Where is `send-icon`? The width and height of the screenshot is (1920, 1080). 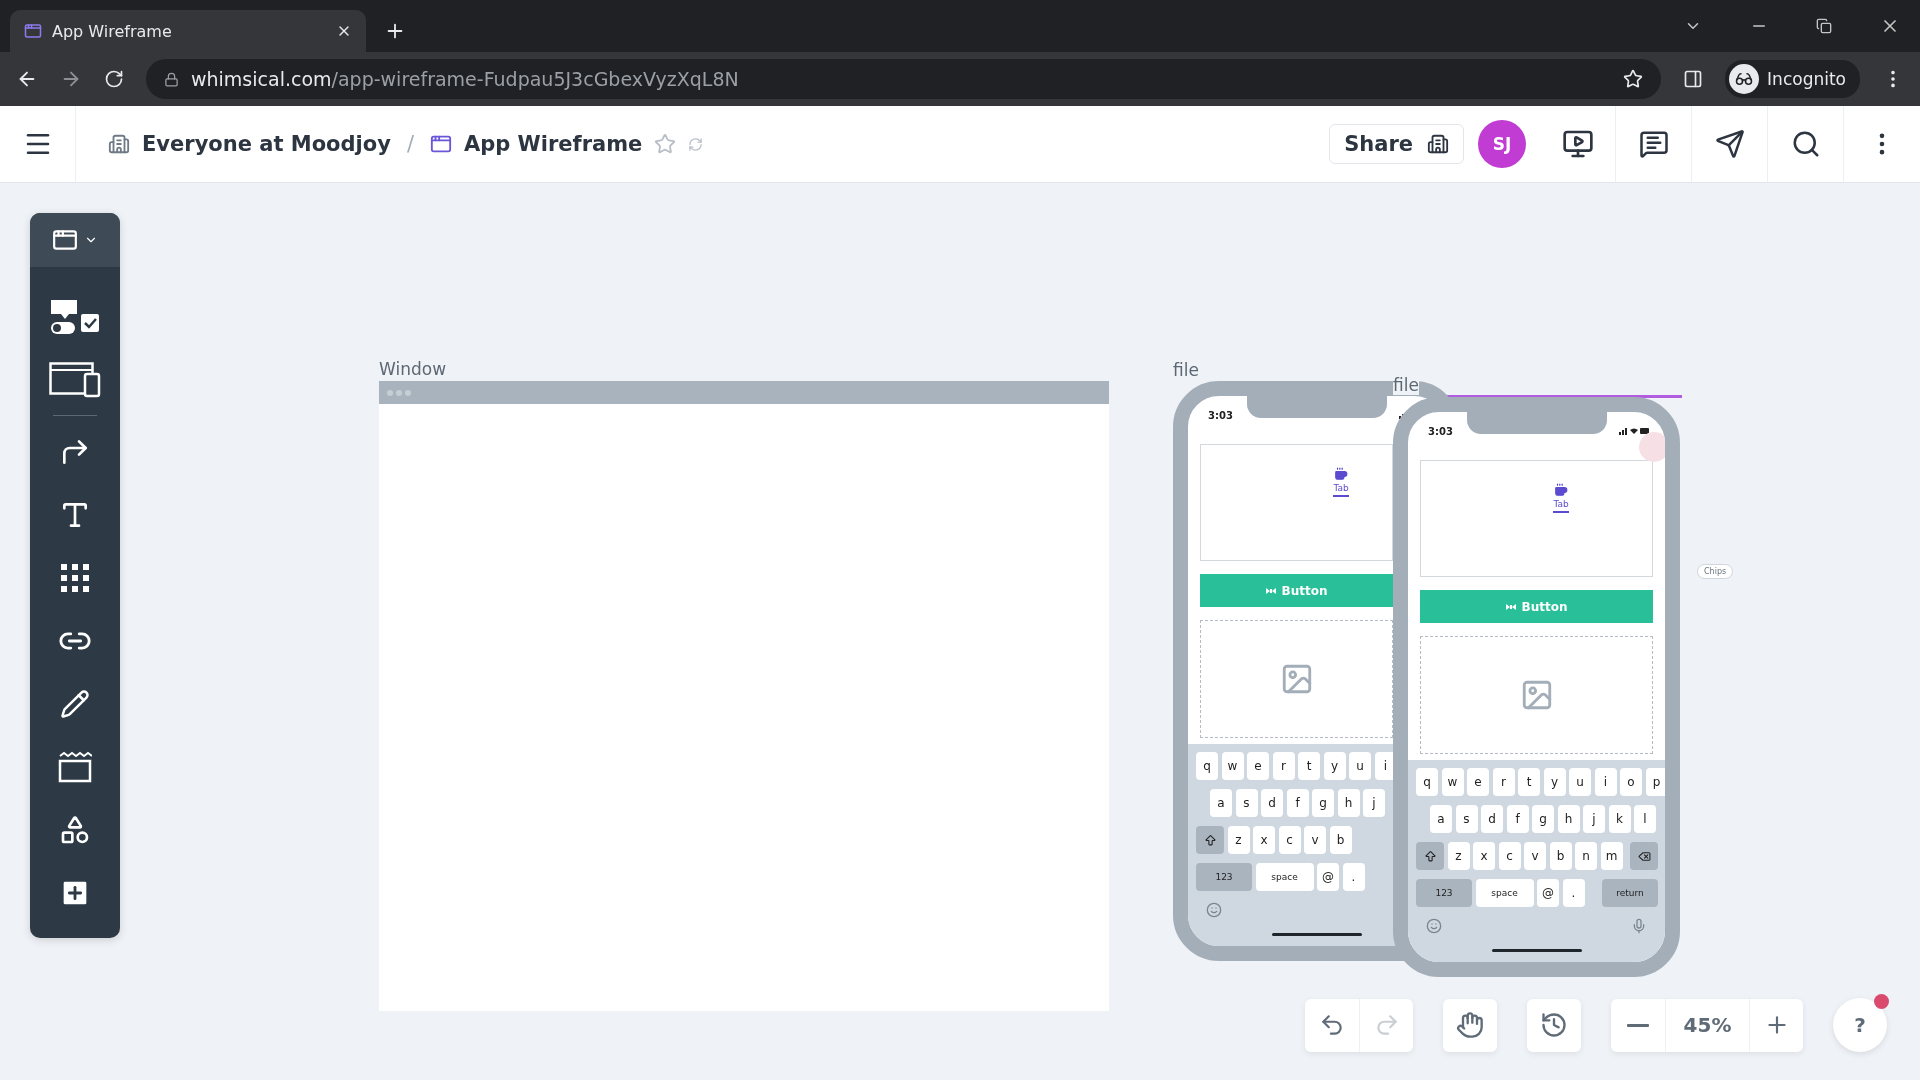
send-icon is located at coordinates (1729, 144).